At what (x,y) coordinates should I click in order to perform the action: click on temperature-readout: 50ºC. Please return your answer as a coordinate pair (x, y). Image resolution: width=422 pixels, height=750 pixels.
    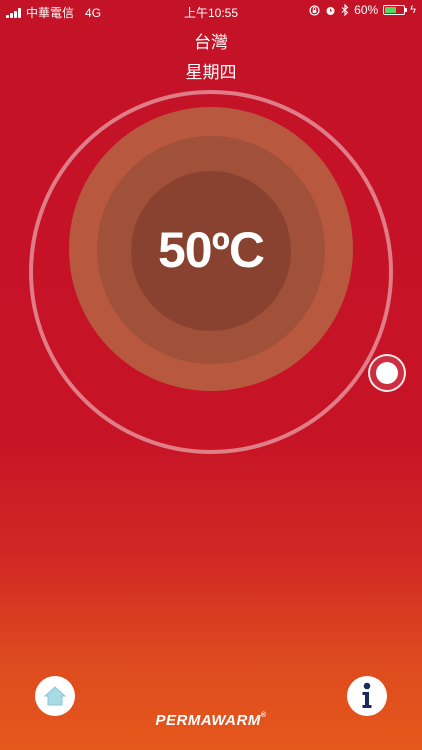
    Looking at the image, I should click on (211, 250).